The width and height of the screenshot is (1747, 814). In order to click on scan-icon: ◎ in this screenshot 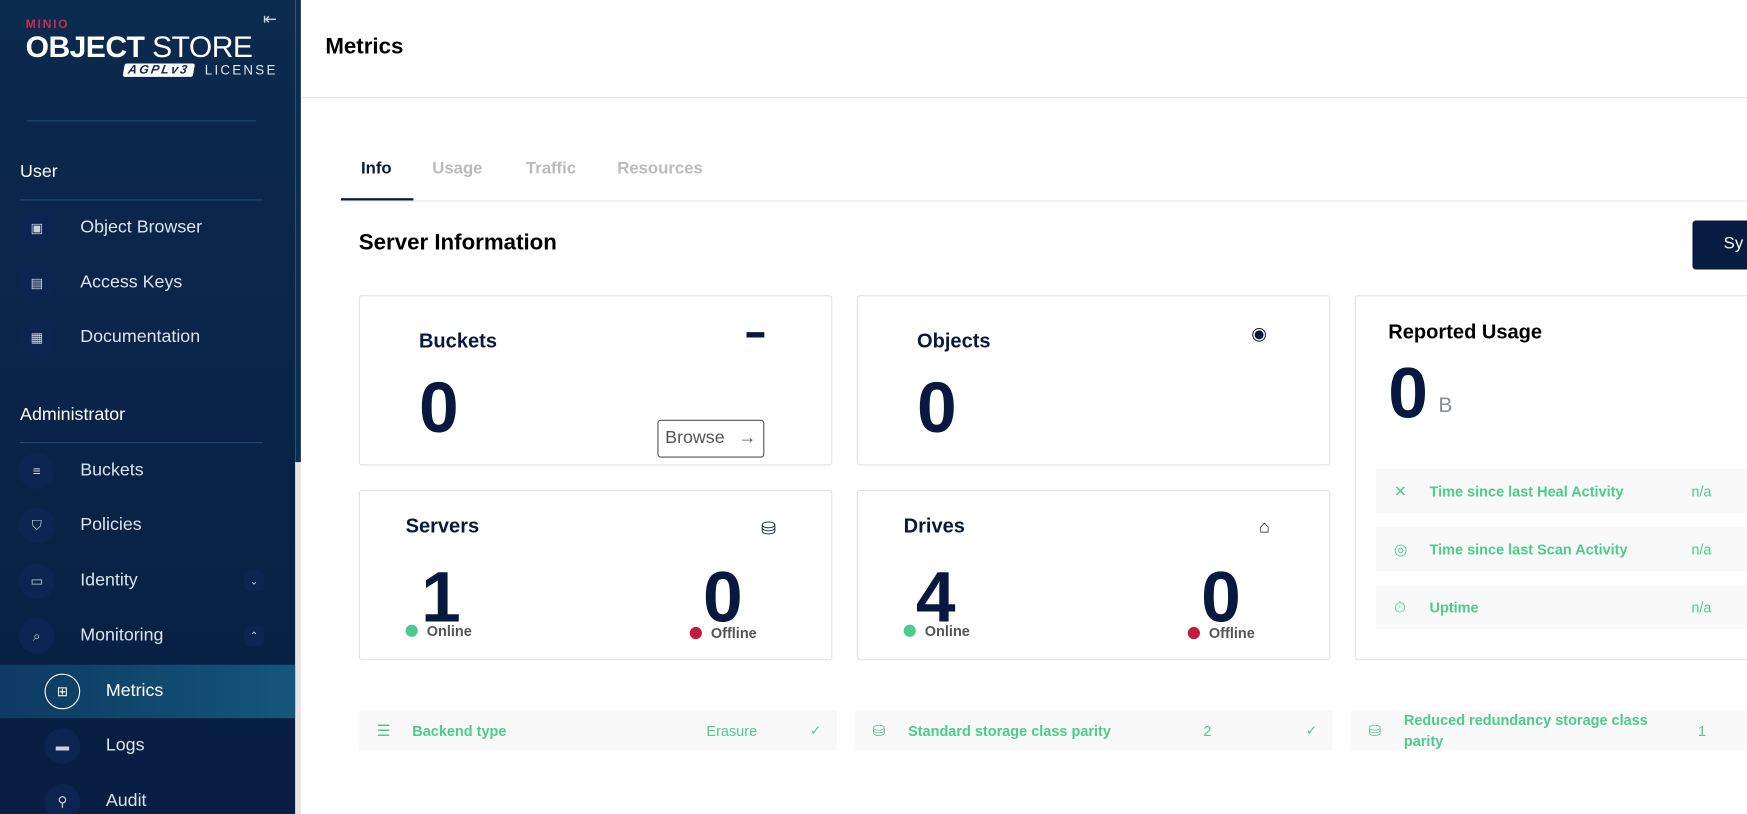, I will do `click(1400, 548)`.